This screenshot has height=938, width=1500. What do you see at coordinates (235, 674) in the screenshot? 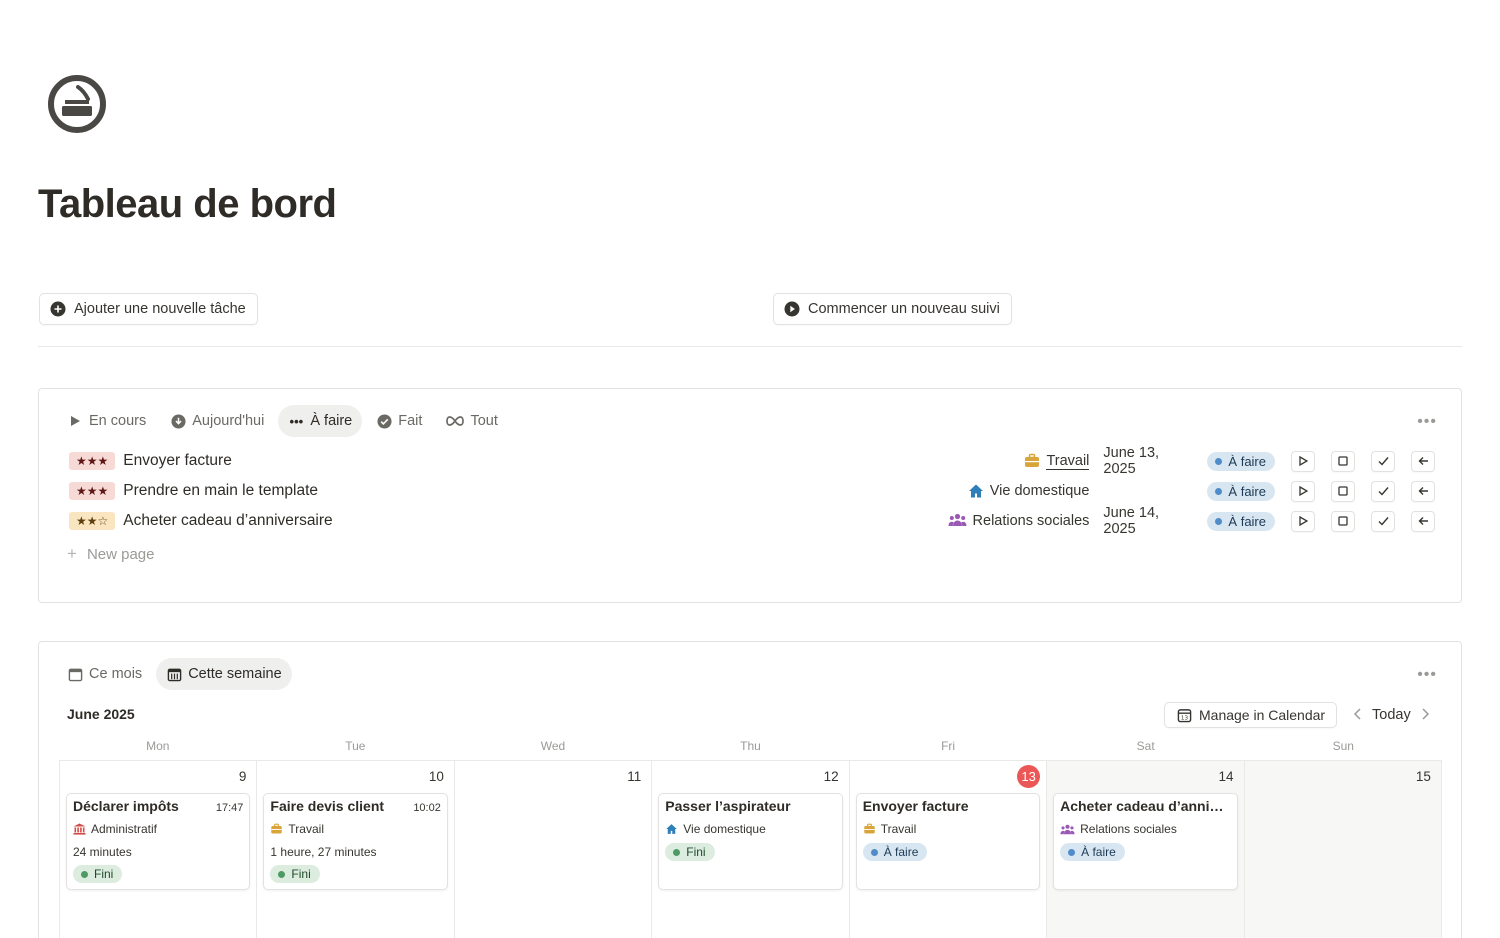
I see `tab-label: Cette semaine` at bounding box center [235, 674].